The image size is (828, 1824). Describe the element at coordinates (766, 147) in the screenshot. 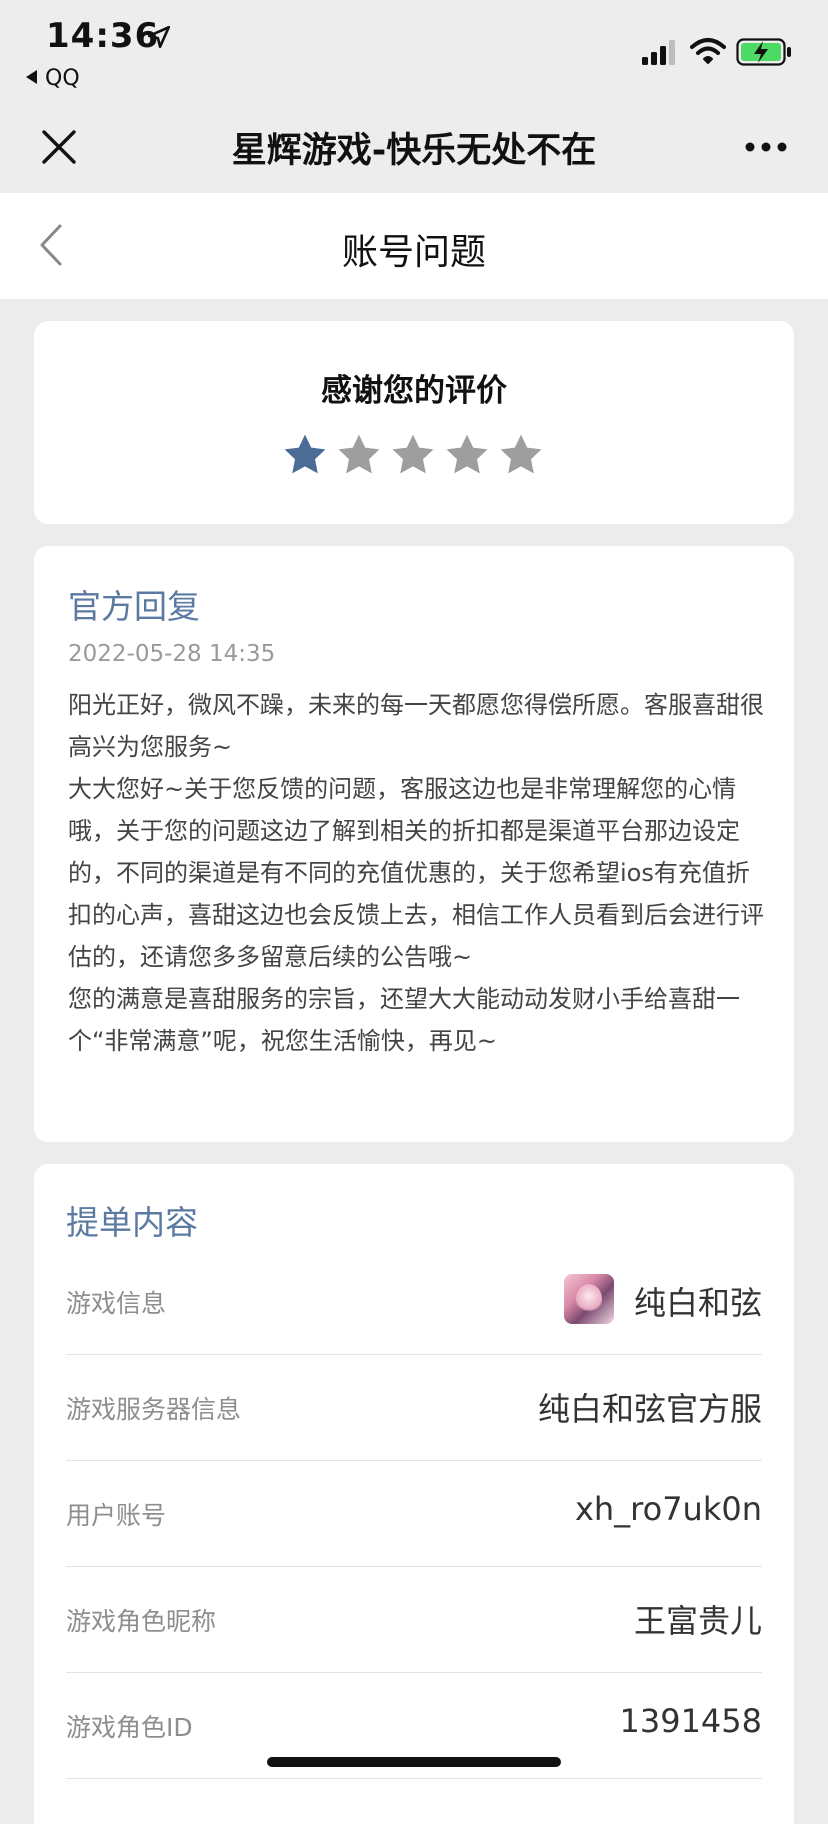

I see `more-icon` at that location.